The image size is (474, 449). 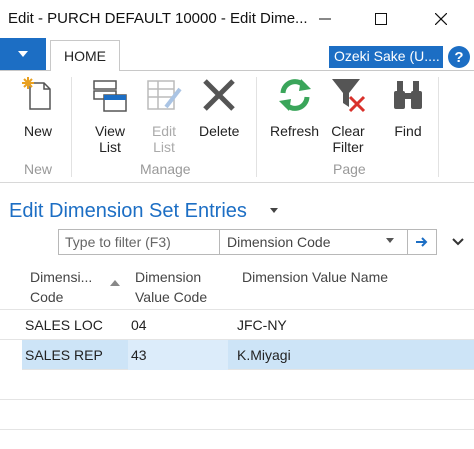 I want to click on delete-icon, so click(x=219, y=95).